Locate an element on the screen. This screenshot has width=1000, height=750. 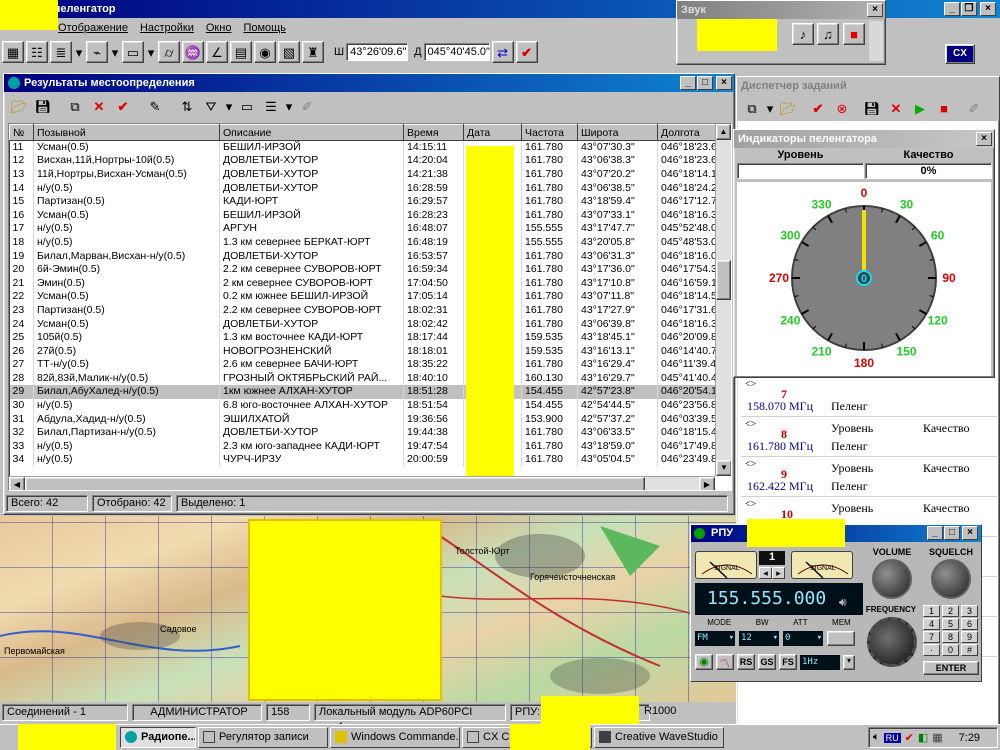
tray-app-icon: ◧ is located at coordinates (923, 737).